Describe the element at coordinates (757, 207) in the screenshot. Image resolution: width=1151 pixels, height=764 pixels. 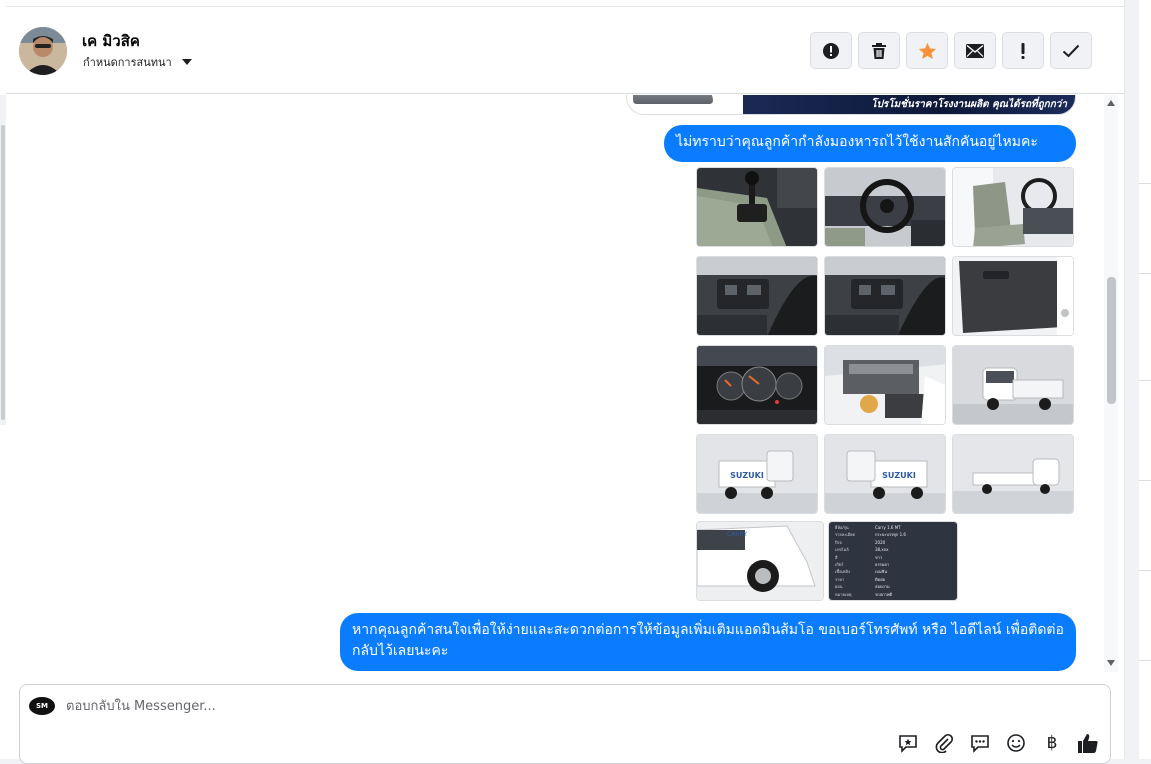
I see `photo-gear-shift` at that location.